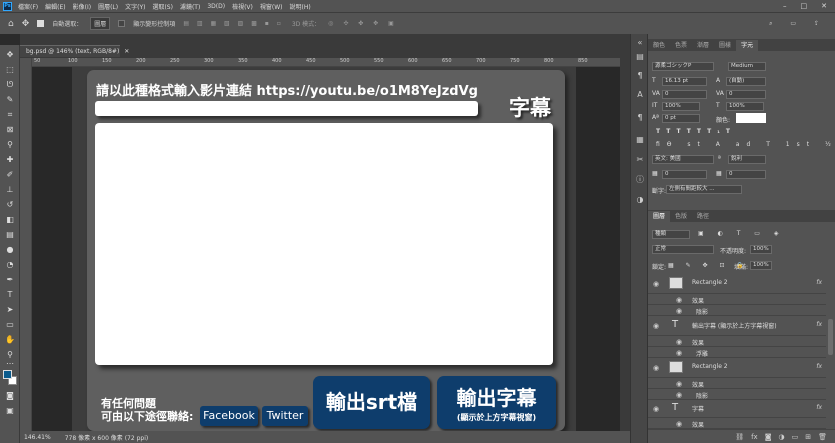 This screenshot has width=835, height=443. I want to click on maximize-icon: □, so click(804, 6).